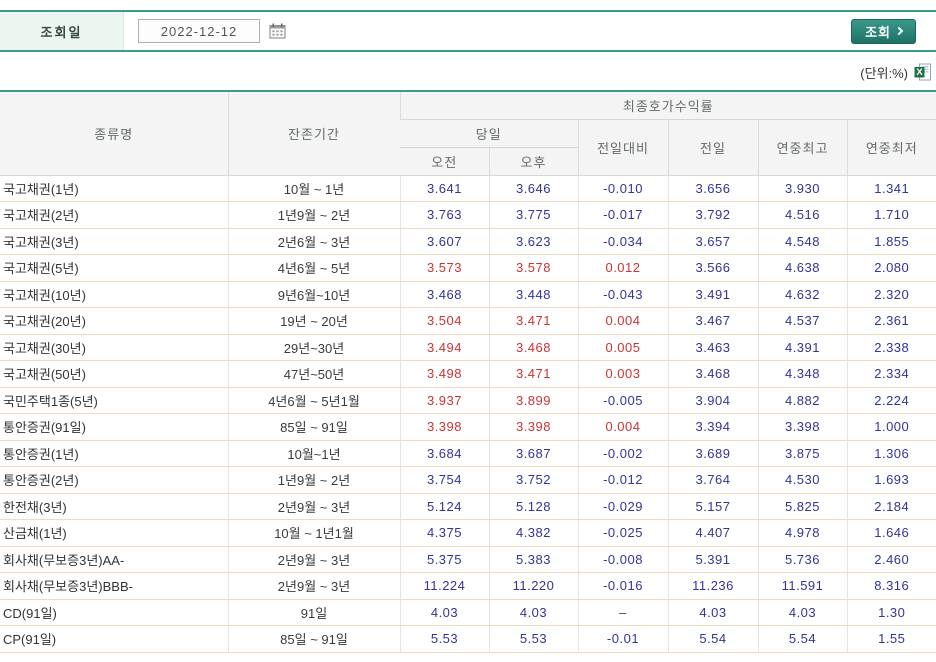 This screenshot has height=662, width=936. I want to click on remaining-period: 9년6월~10년, so click(313, 294).